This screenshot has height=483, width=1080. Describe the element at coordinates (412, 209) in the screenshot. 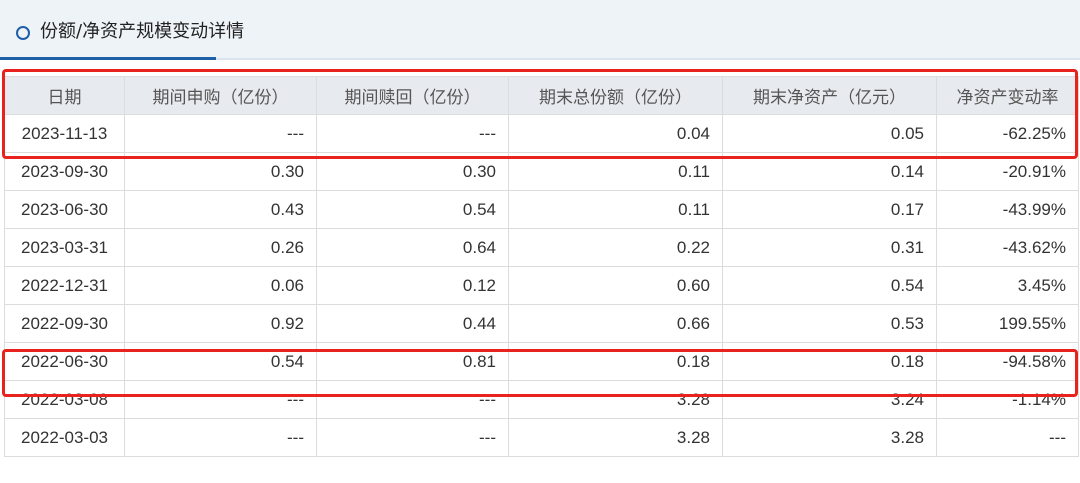

I see `cell-redemption: 0.54` at that location.